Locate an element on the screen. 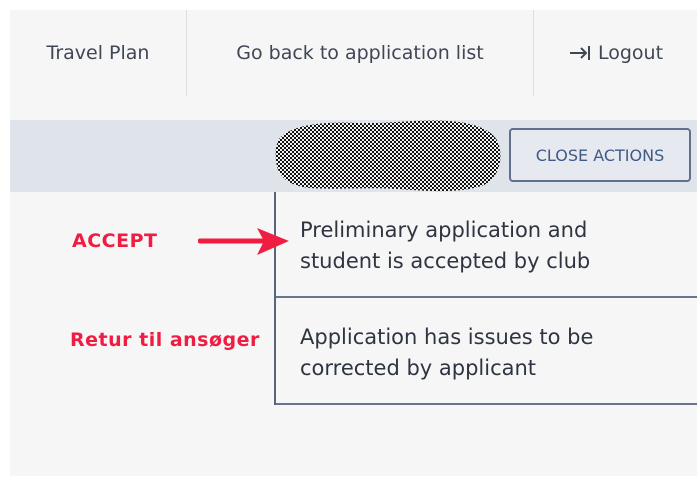  close-actions-label: CLOSE ACTIONS is located at coordinates (600, 155).